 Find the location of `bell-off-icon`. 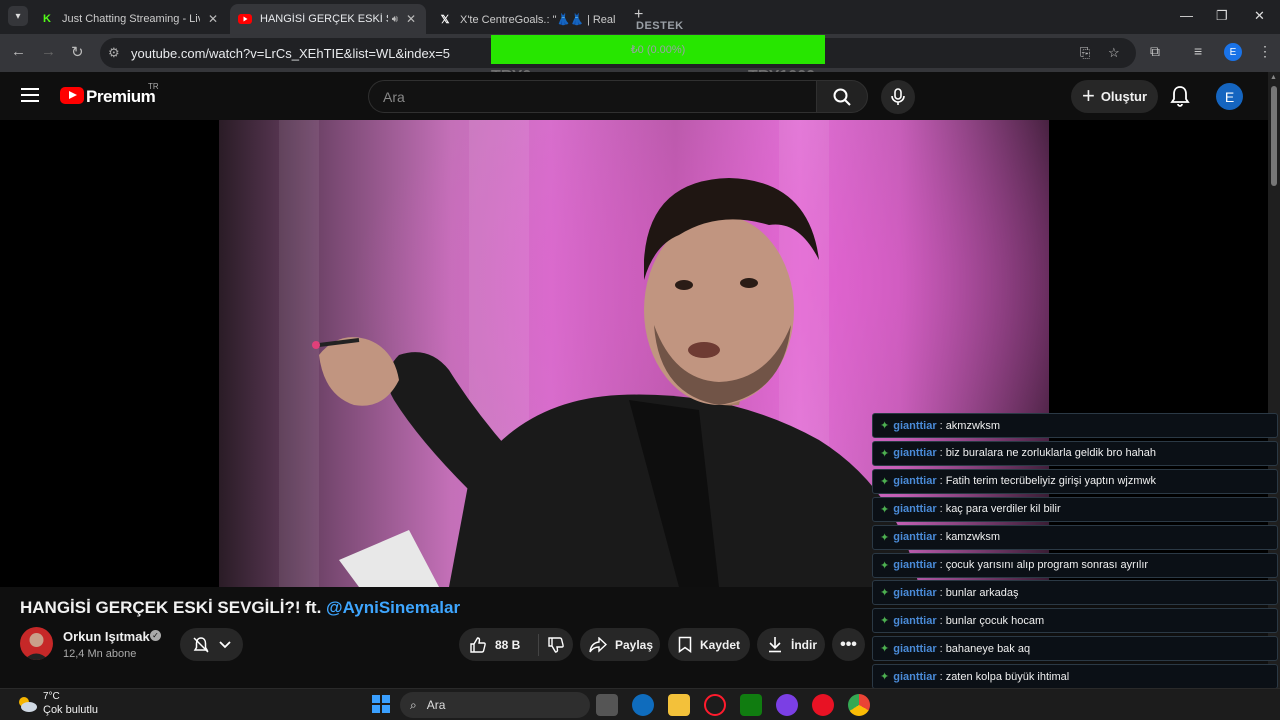

bell-off-icon is located at coordinates (201, 644).